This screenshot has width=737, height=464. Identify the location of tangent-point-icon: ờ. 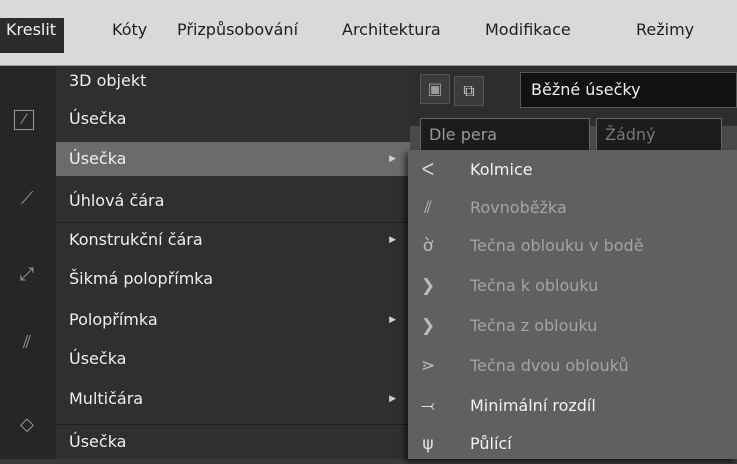
(428, 246).